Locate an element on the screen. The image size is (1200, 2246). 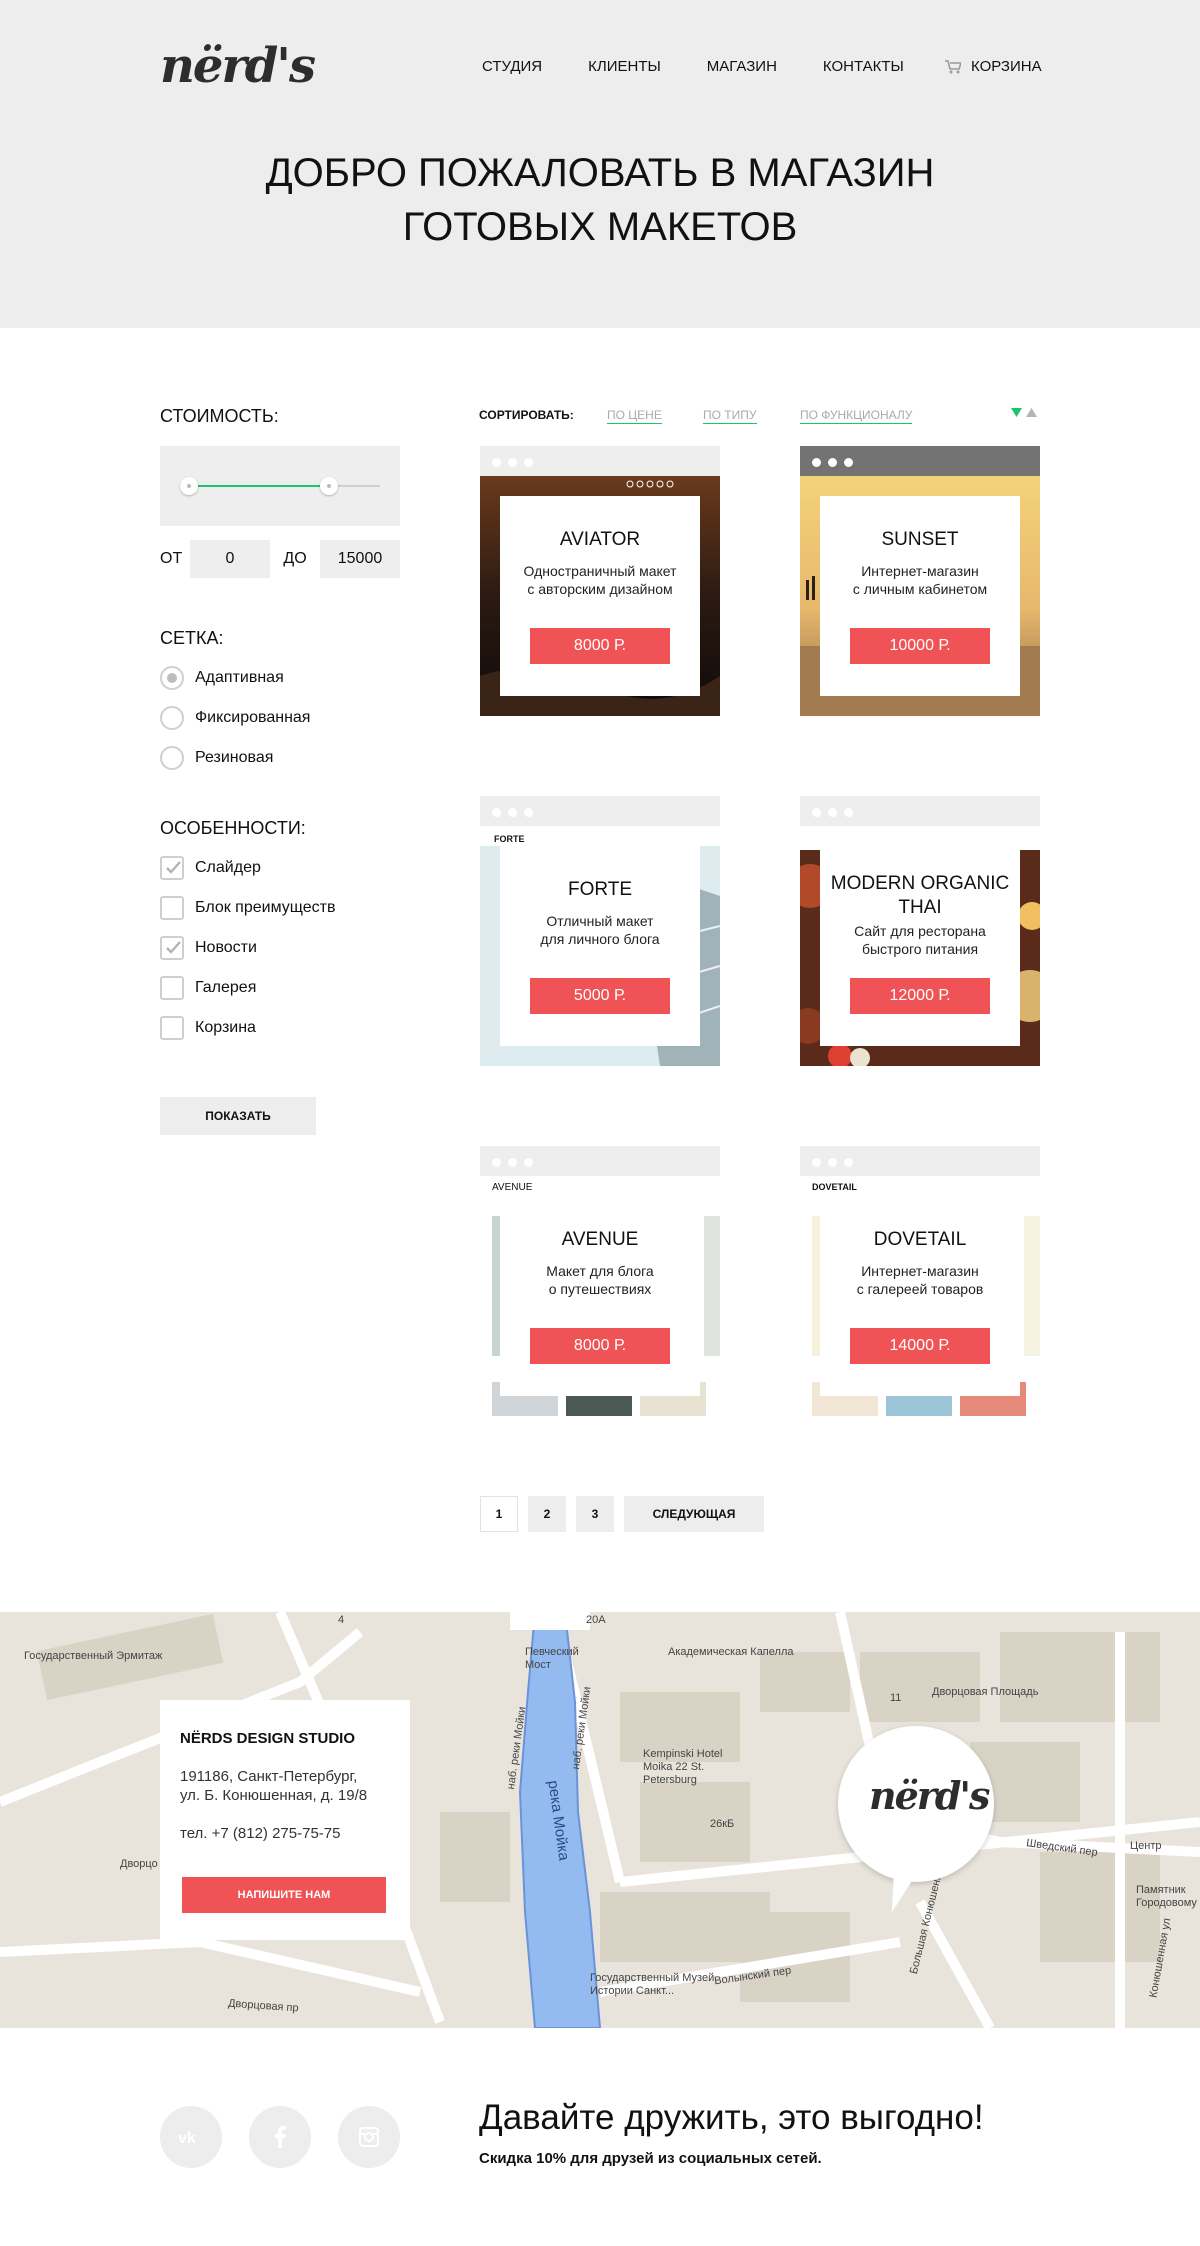
price-from-input is located at coordinates (230, 559).